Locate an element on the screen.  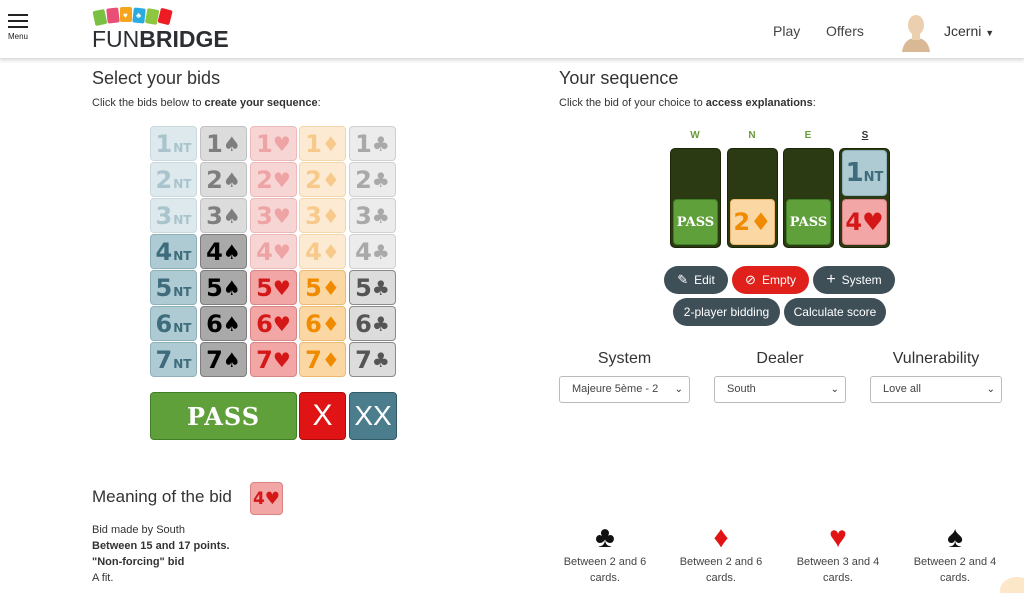
bid-cell-7-nt: 7 NT is located at coordinates (173, 359).